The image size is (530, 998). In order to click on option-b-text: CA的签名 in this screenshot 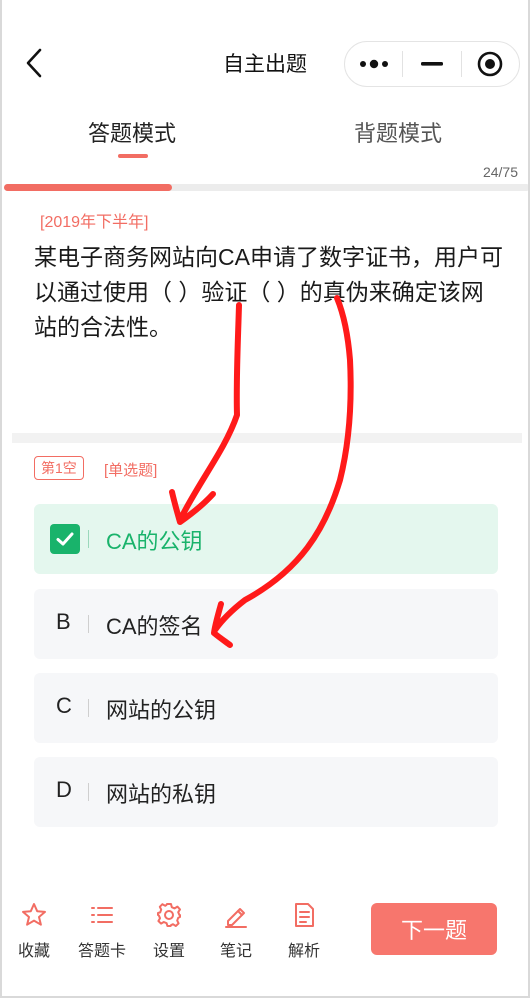, I will do `click(154, 626)`.